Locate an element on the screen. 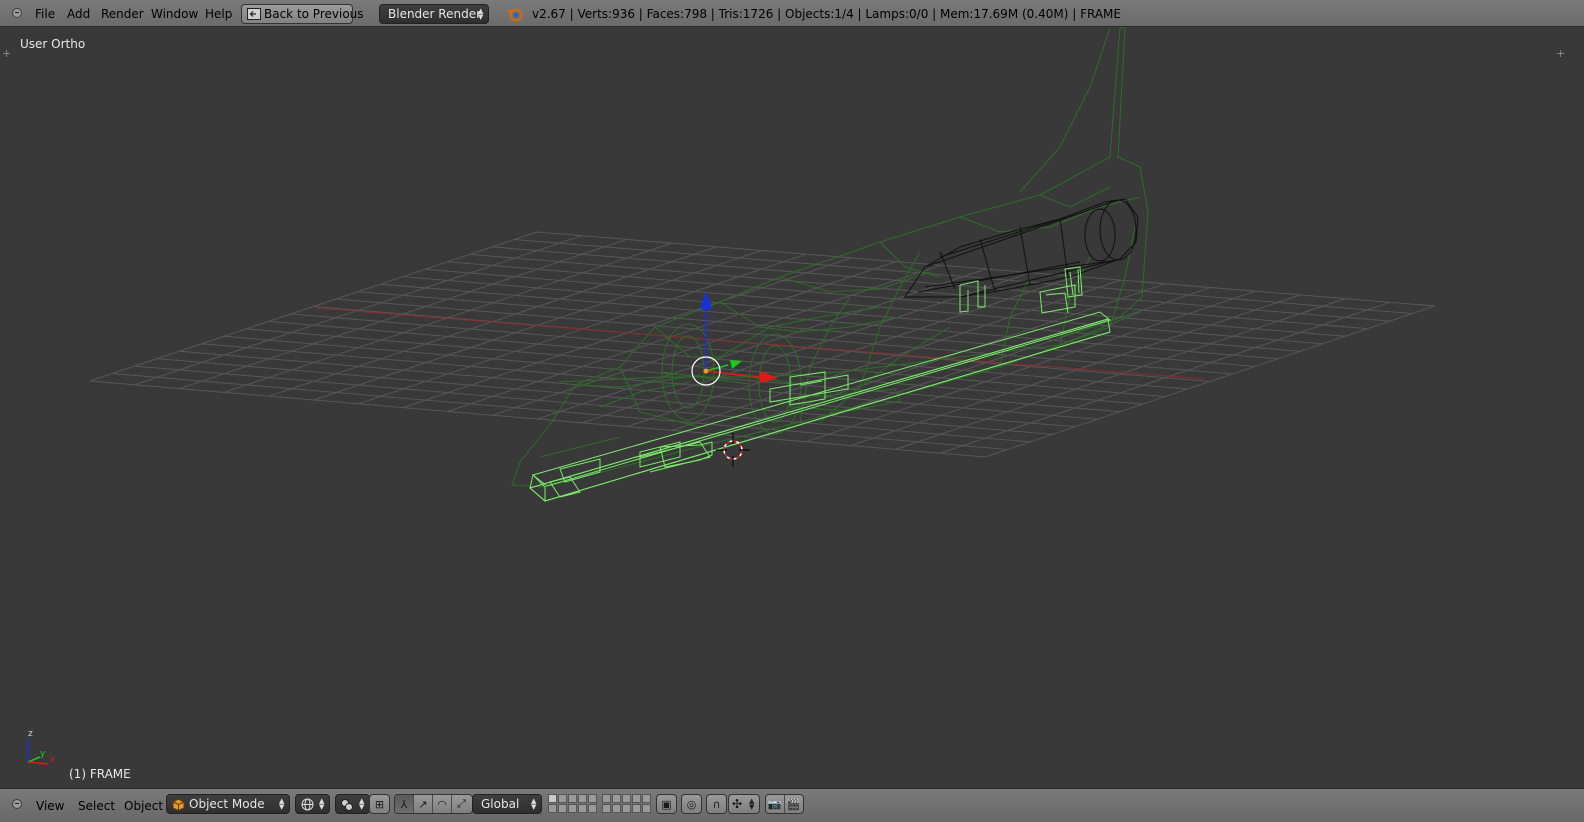  object-origin-icon is located at coordinates (706, 371).